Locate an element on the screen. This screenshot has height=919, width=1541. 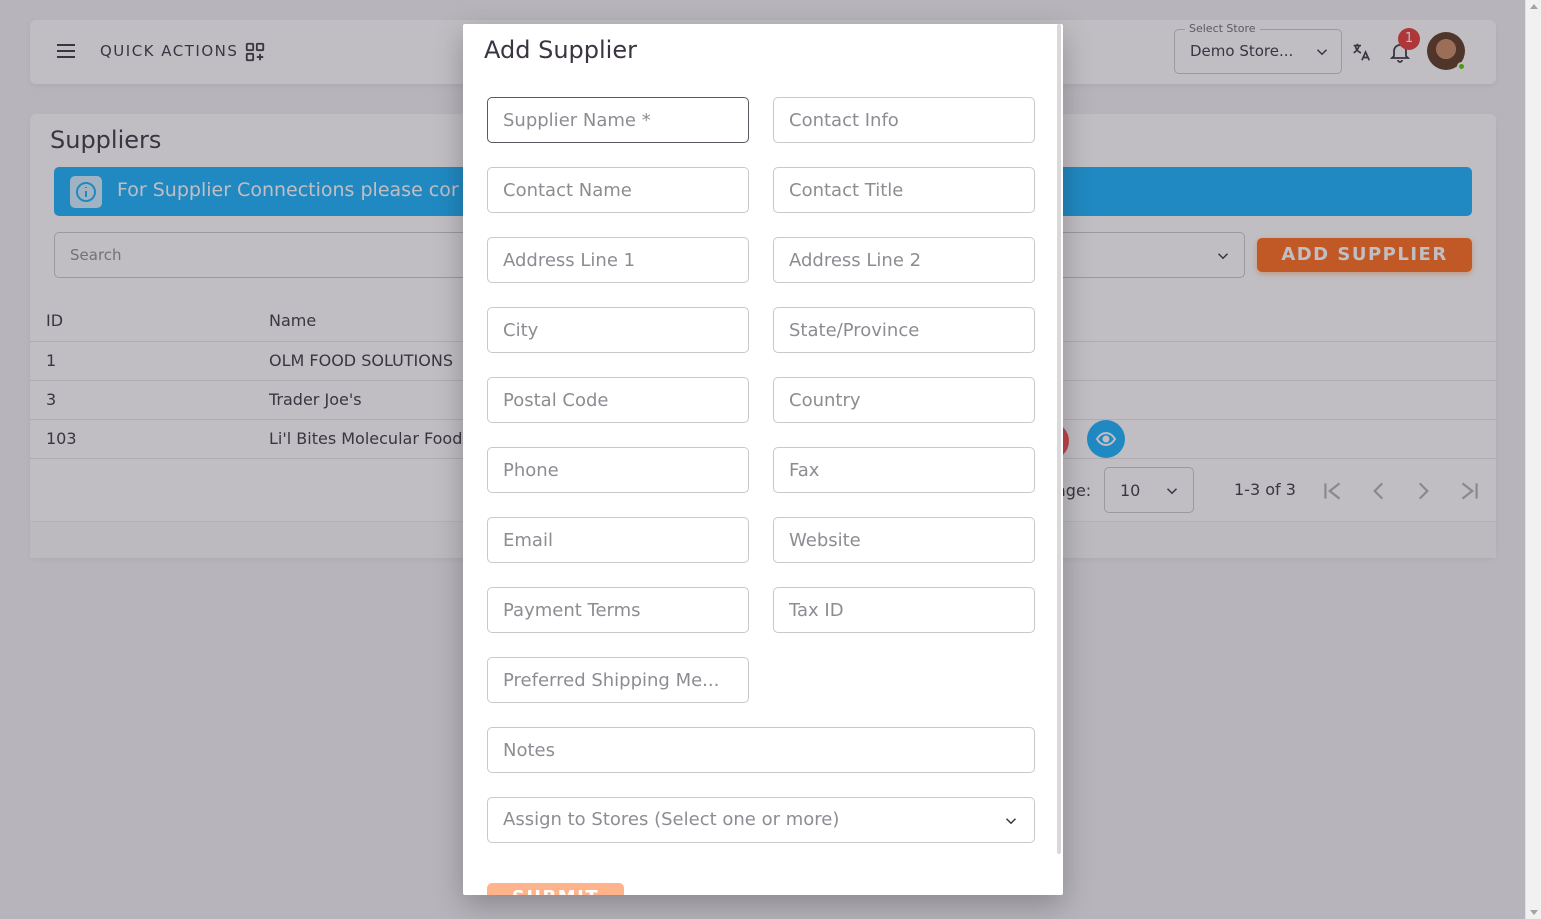
phone-input is located at coordinates (618, 470).